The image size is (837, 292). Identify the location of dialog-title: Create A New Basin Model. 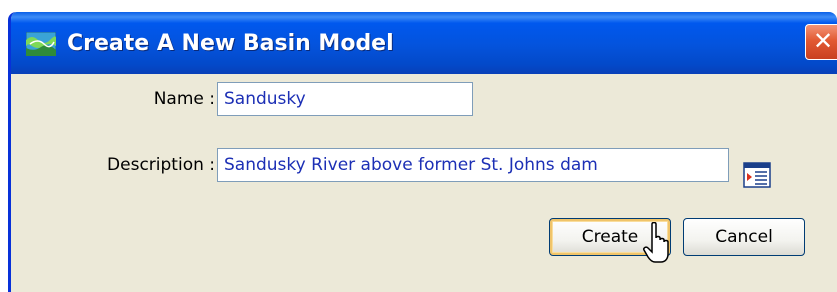
(230, 43).